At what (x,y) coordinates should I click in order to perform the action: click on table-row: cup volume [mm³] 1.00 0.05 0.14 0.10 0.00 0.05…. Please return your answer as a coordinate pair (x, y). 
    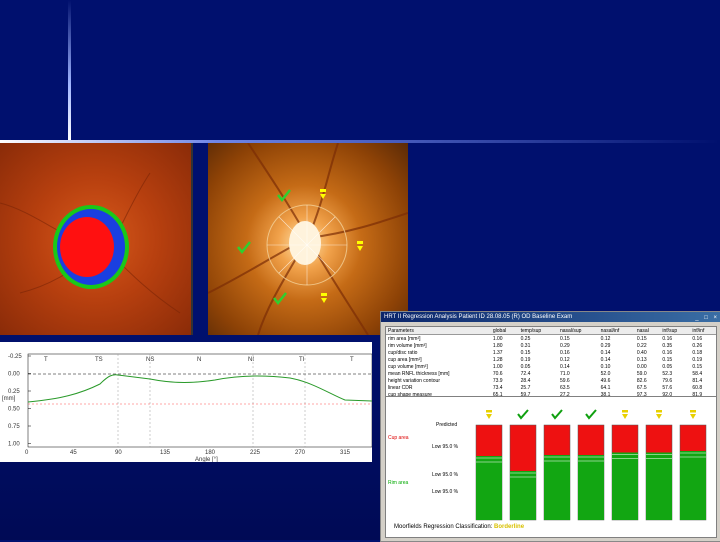
    Looking at the image, I should click on (551, 366).